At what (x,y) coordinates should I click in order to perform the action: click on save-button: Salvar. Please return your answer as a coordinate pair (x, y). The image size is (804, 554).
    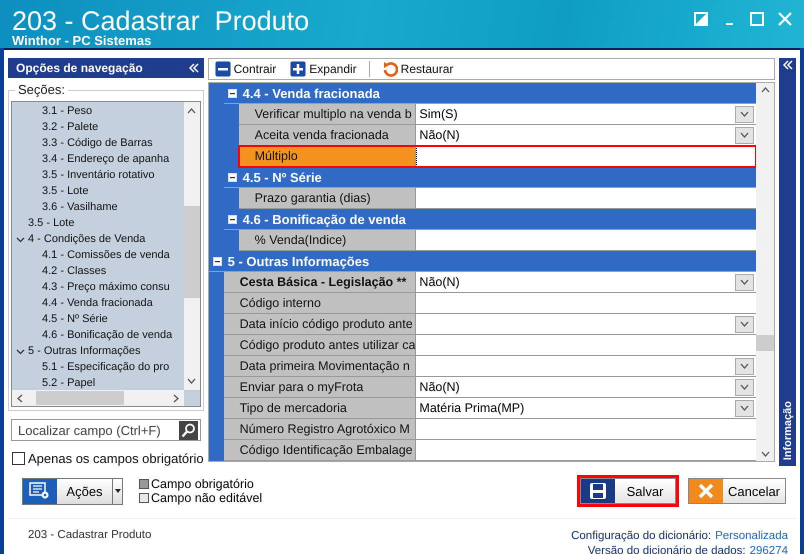
    Looking at the image, I should click on (628, 491).